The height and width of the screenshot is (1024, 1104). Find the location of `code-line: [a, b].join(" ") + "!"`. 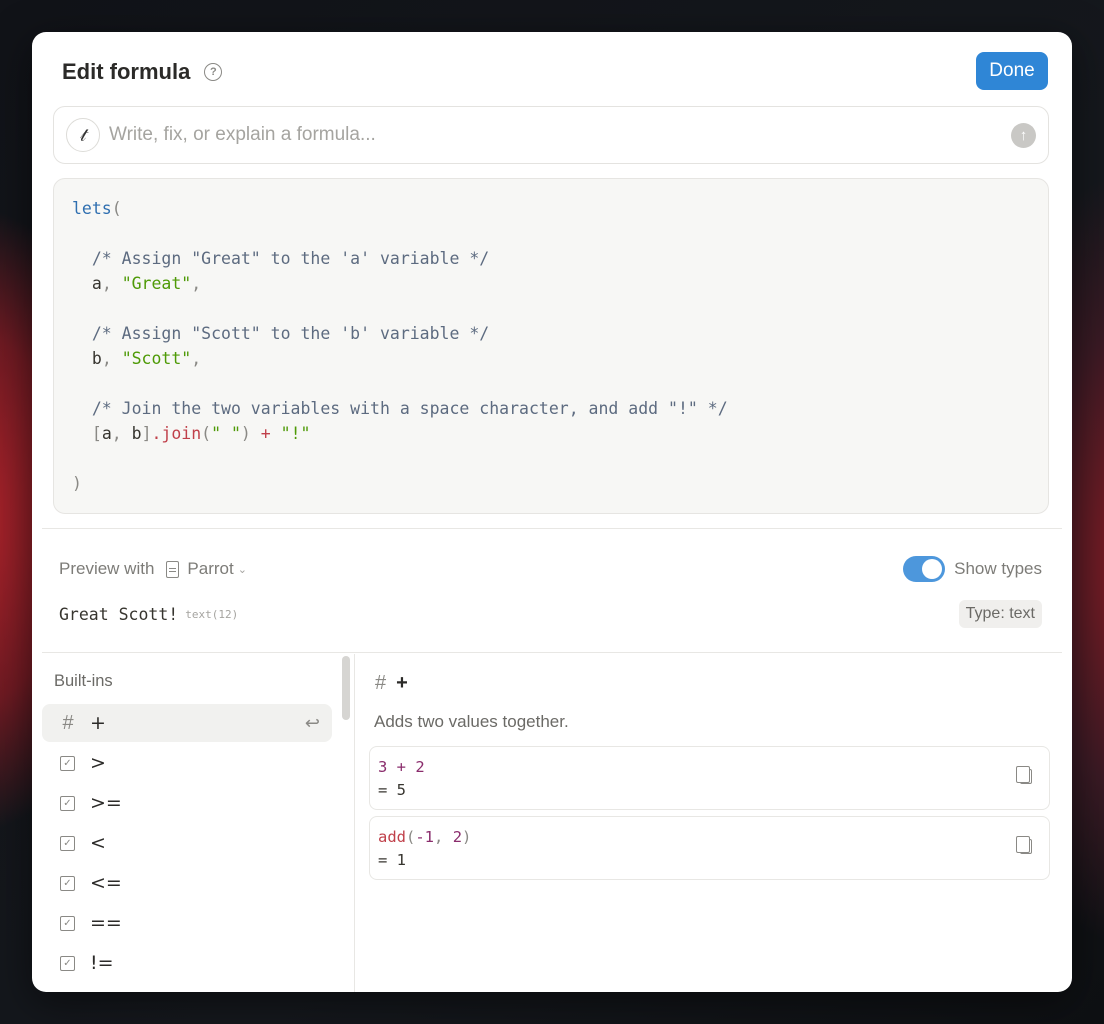

code-line: [a, b].join(" ") + "!" is located at coordinates (551, 433).